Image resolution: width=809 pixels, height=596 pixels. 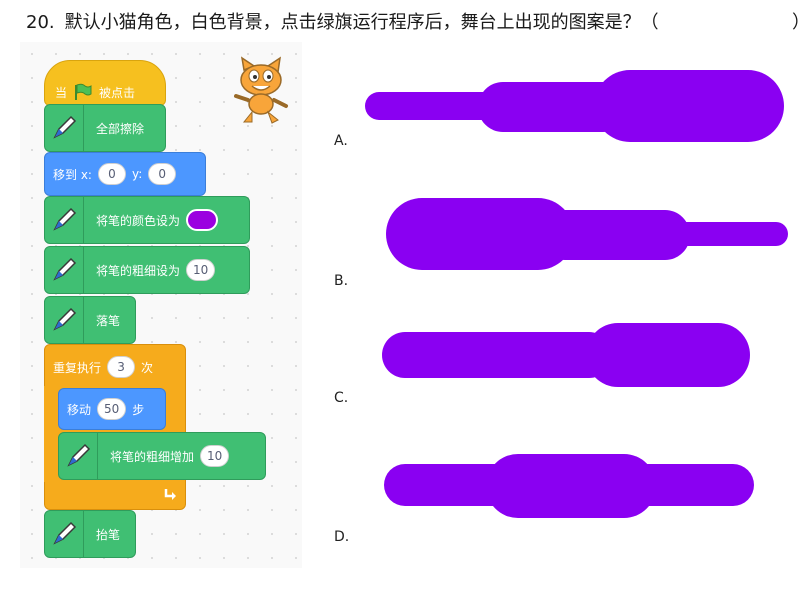 What do you see at coordinates (138, 409) in the screenshot?
I see `move-suffix: 步` at bounding box center [138, 409].